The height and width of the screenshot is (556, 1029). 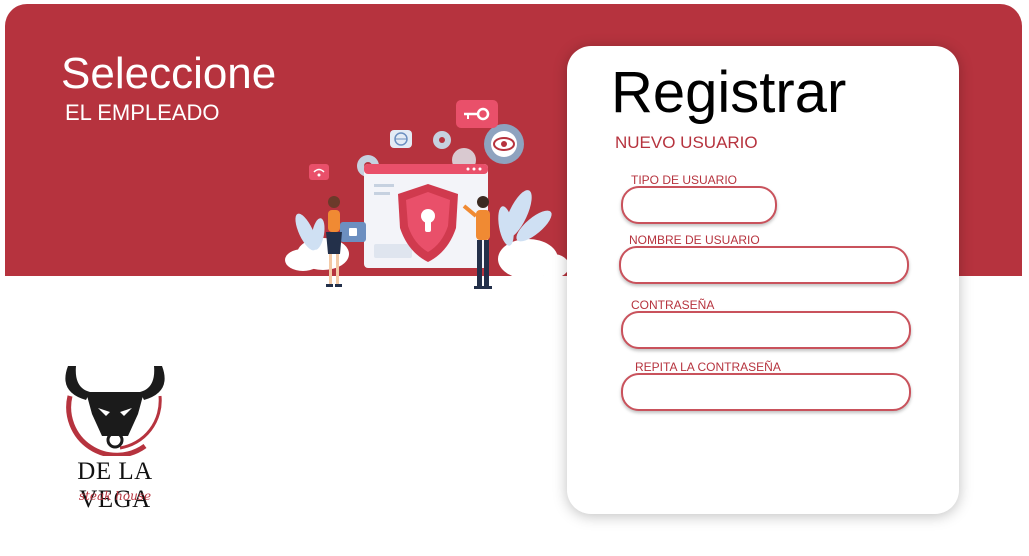 What do you see at coordinates (401, 139) in the screenshot?
I see `globe-icon` at bounding box center [401, 139].